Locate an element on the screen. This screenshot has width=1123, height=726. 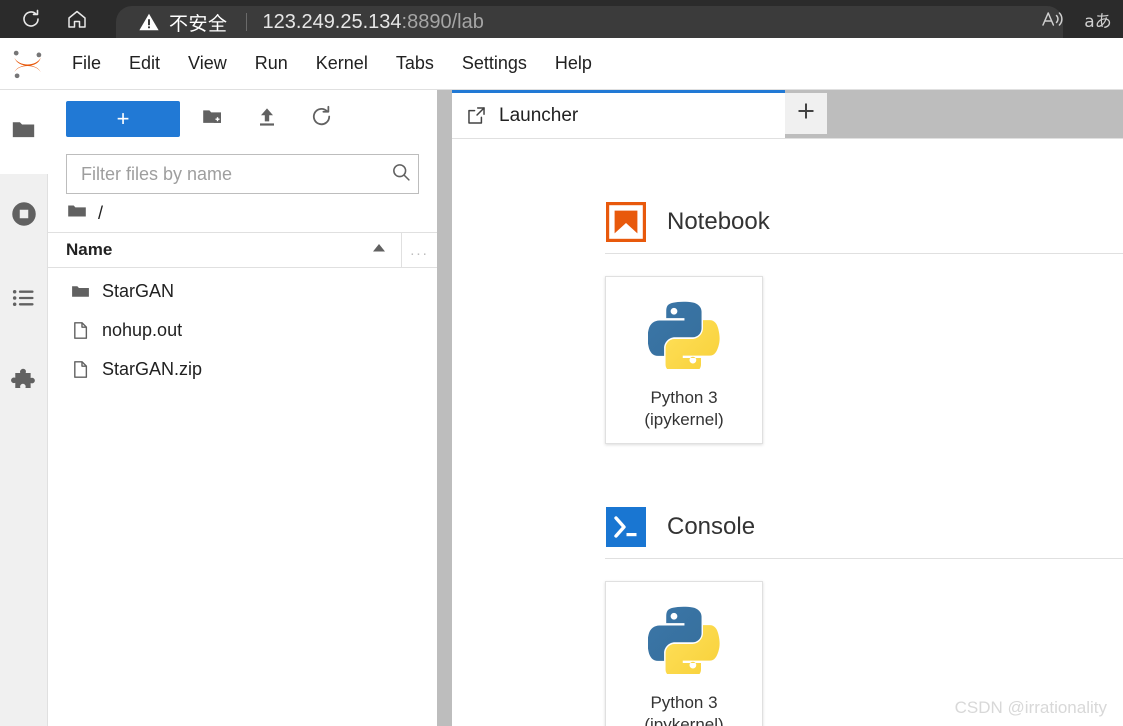
console-icon is located at coordinates (626, 527).